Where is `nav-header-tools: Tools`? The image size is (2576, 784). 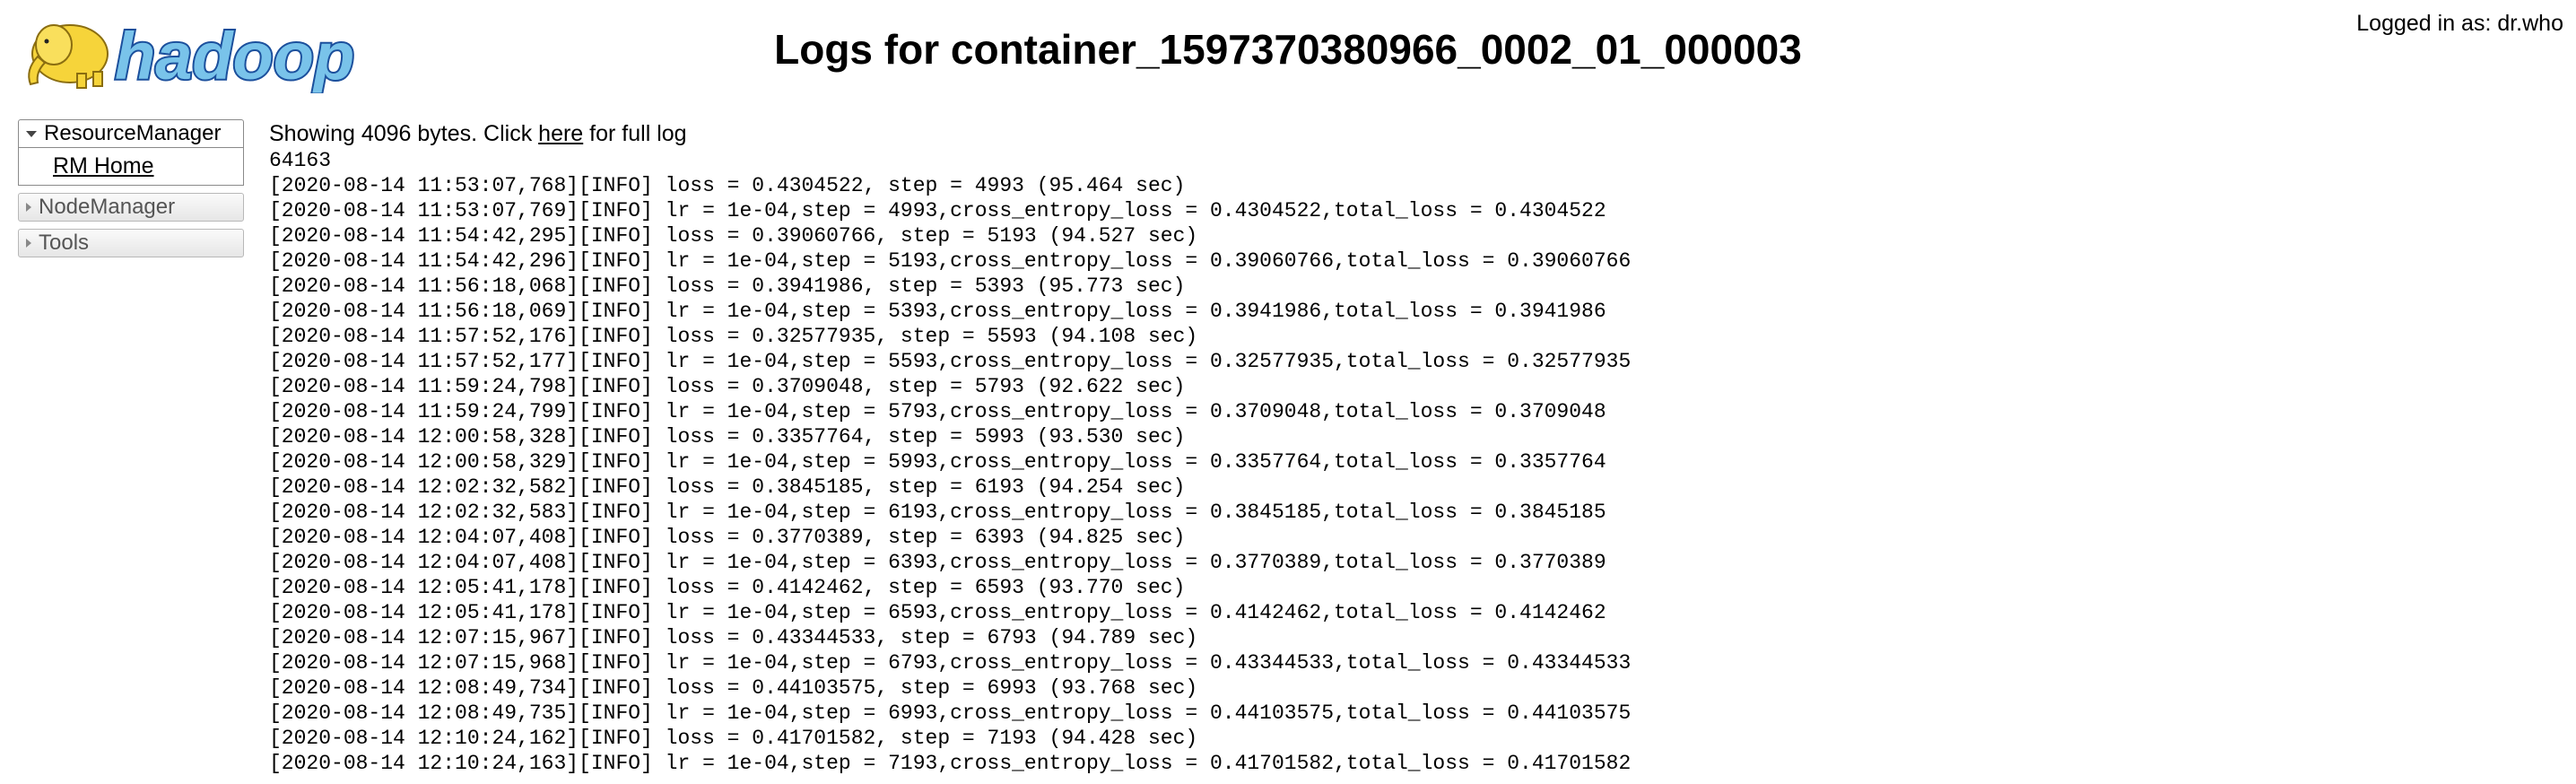
nav-header-tools: Tools is located at coordinates (131, 243).